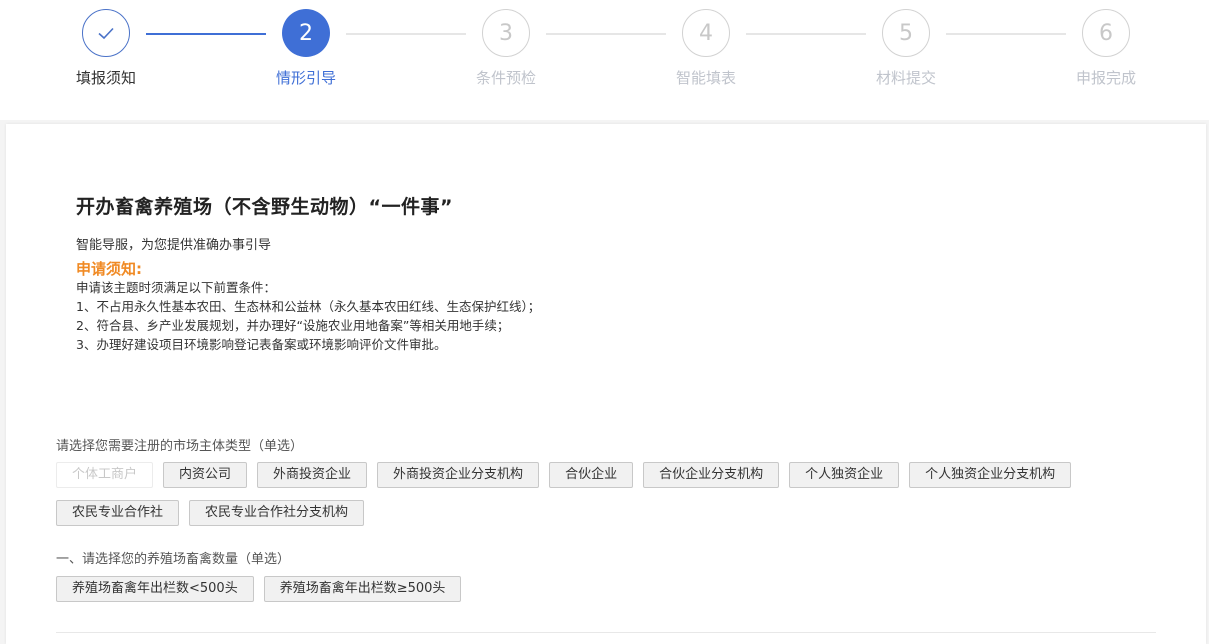 This screenshot has width=1209, height=644. Describe the element at coordinates (176, 287) in the screenshot. I see `notice-line: 申请该主题时须满足以下前置条件：` at that location.